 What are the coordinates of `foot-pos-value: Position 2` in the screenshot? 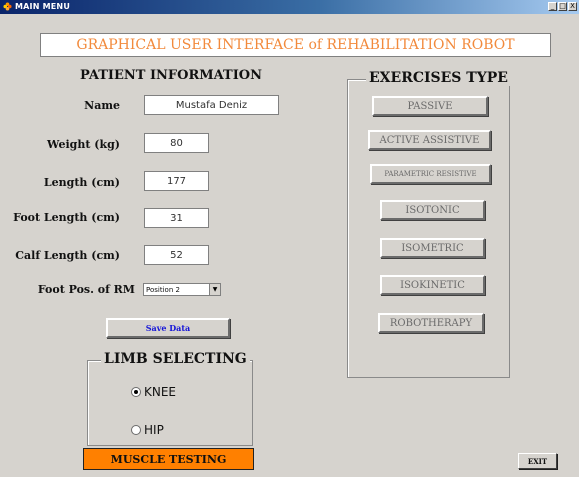 It's located at (163, 289).